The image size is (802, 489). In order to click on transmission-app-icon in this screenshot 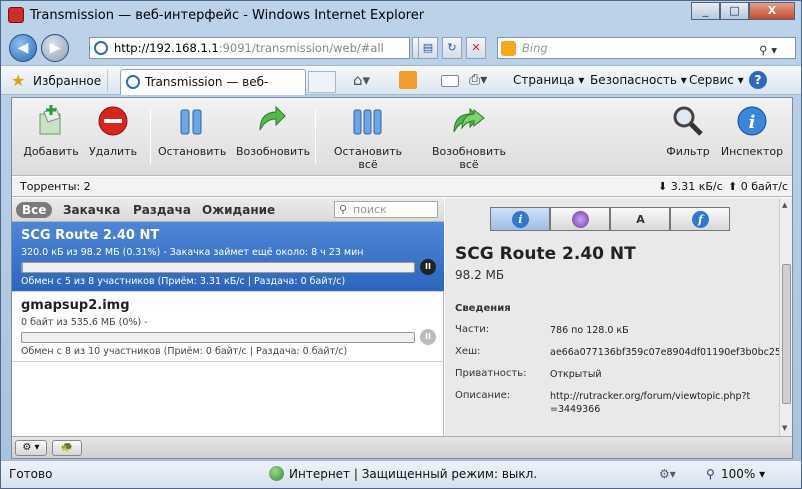, I will do `click(16, 15)`.